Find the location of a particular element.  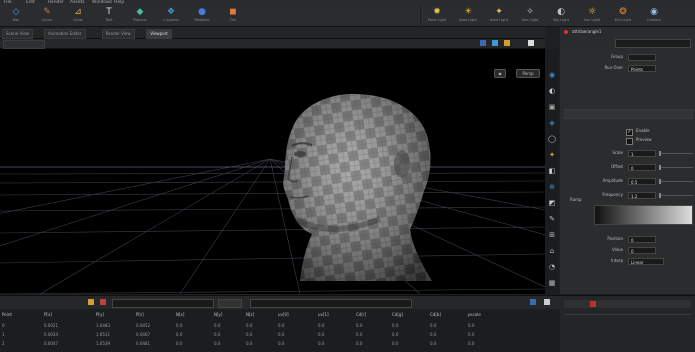

bounds-icon: ◔ is located at coordinates (552, 267).